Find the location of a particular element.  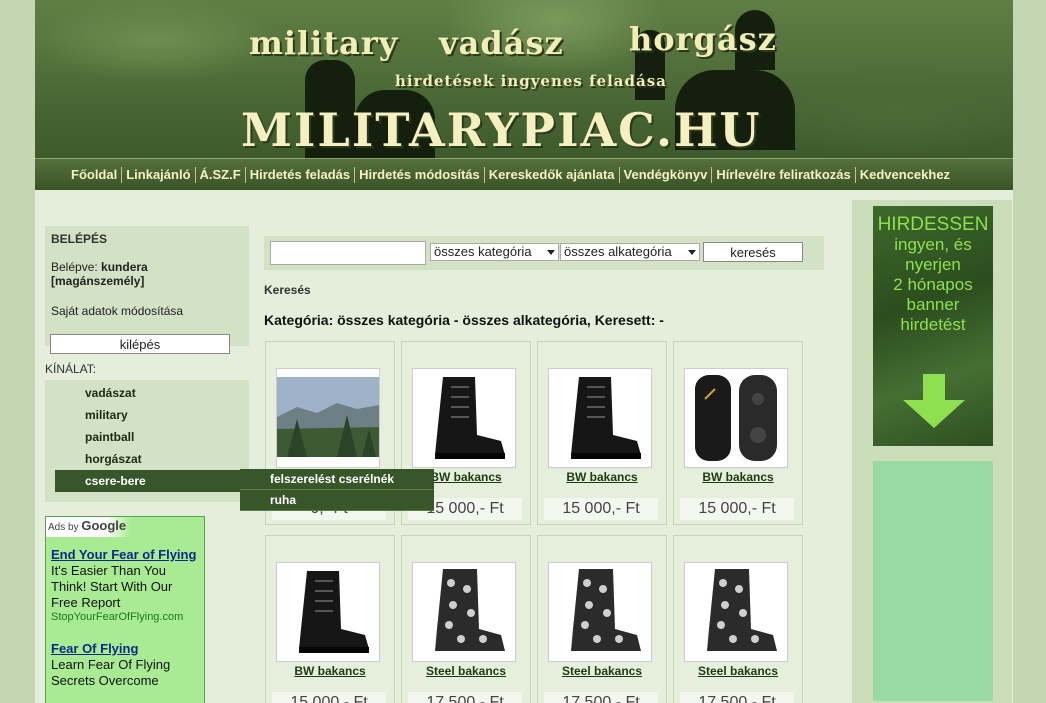

login-title: BELÉPÉS is located at coordinates (79, 239).